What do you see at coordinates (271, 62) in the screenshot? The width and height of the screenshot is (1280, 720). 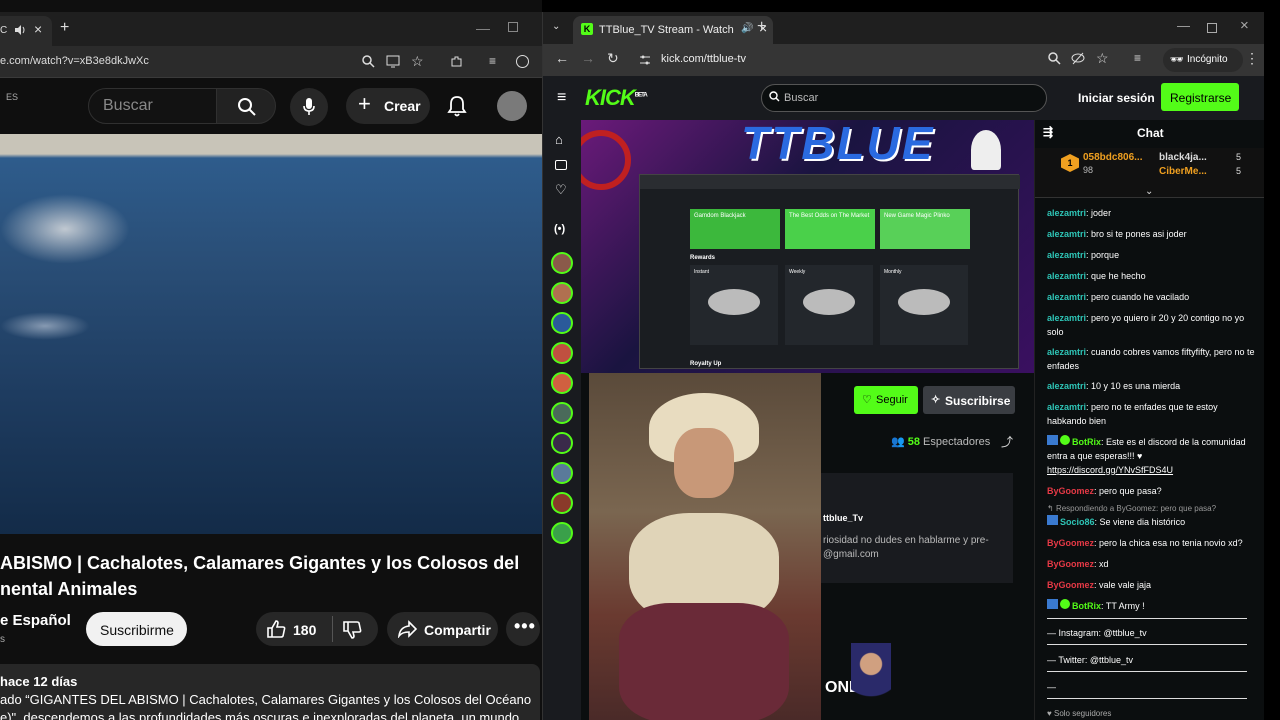 I see `left-address-bar: e.com/watch?v=xB3e8dkJwXc ☆ ≡` at bounding box center [271, 62].